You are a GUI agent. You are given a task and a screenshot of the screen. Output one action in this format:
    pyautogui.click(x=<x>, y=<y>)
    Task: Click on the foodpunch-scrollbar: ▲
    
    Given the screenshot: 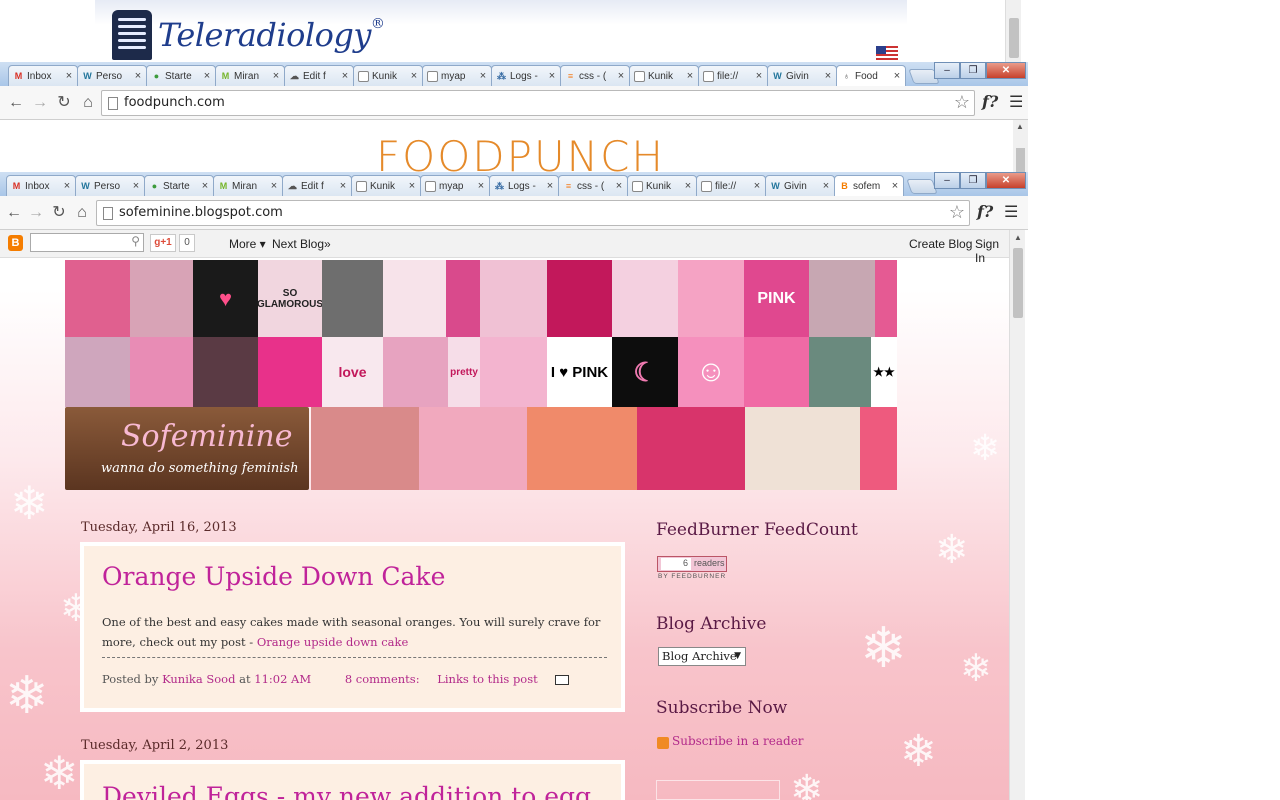 What is the action you would take?
    pyautogui.click(x=1020, y=150)
    